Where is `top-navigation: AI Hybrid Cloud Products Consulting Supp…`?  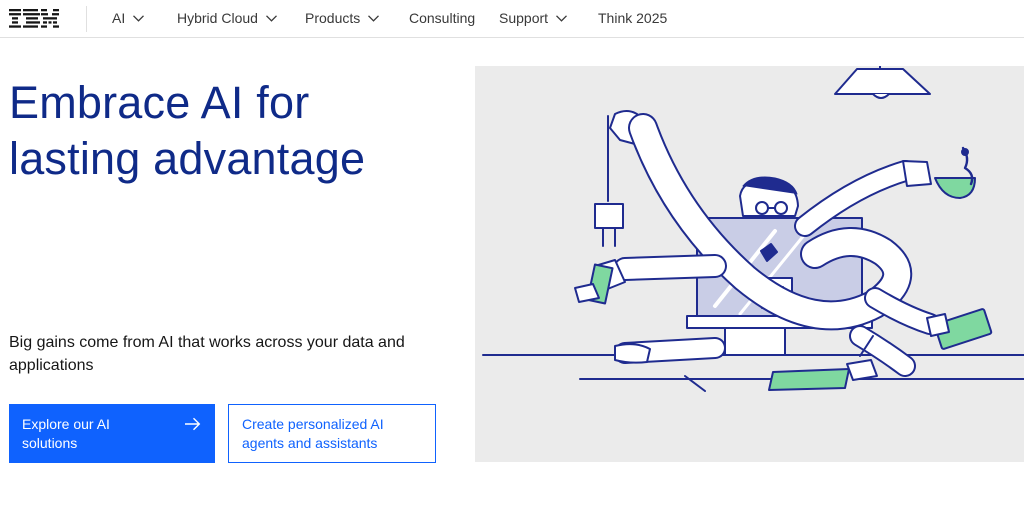
top-navigation: AI Hybrid Cloud Products Consulting Supp… is located at coordinates (512, 19).